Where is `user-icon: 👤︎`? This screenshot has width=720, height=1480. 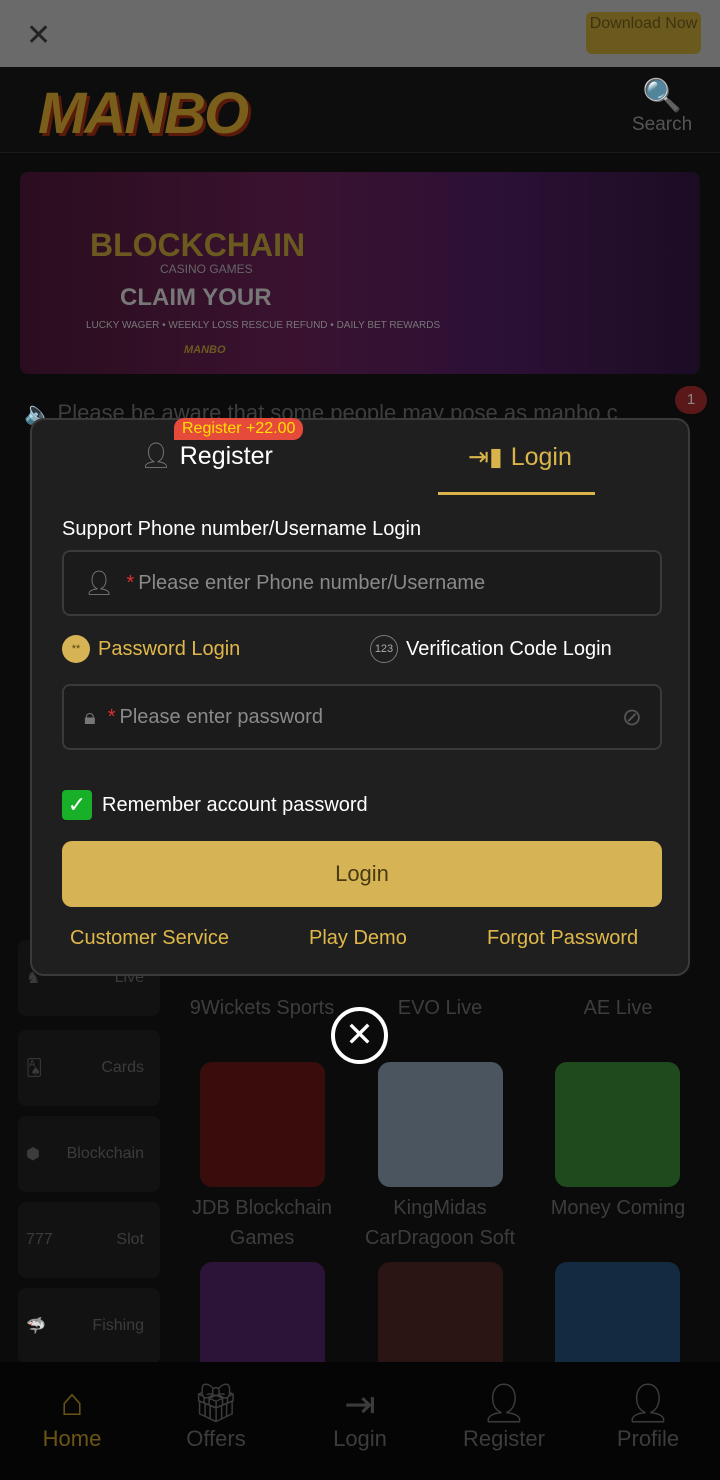
user-icon: 👤︎ is located at coordinates (99, 583).